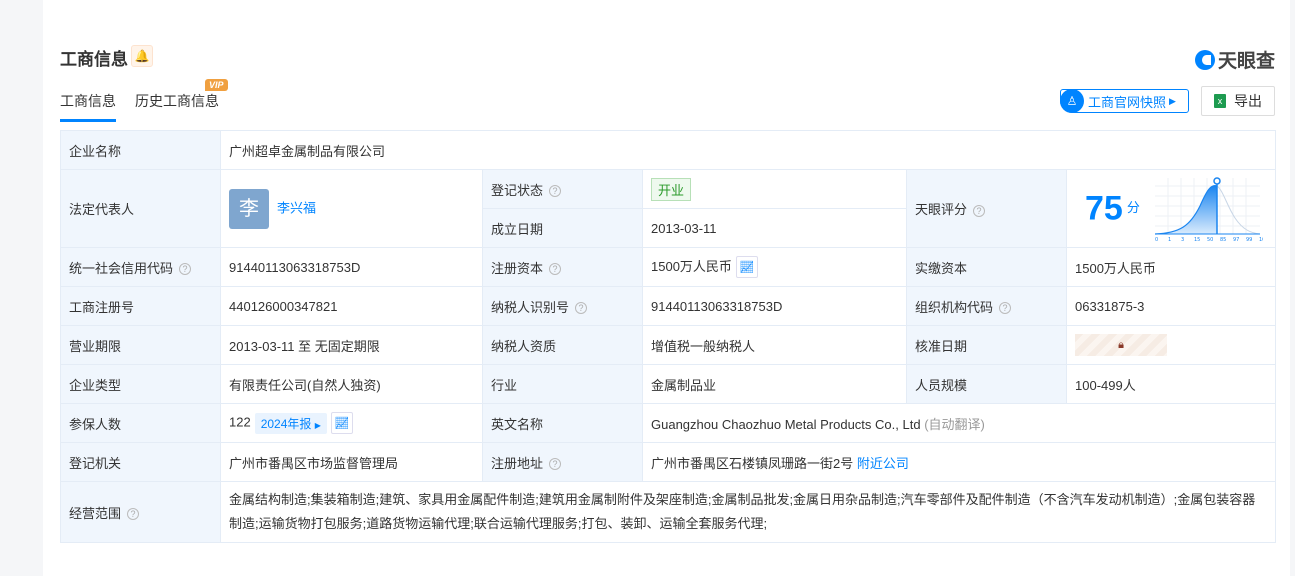 The image size is (1295, 576). I want to click on label: 参保人数, so click(140, 423).